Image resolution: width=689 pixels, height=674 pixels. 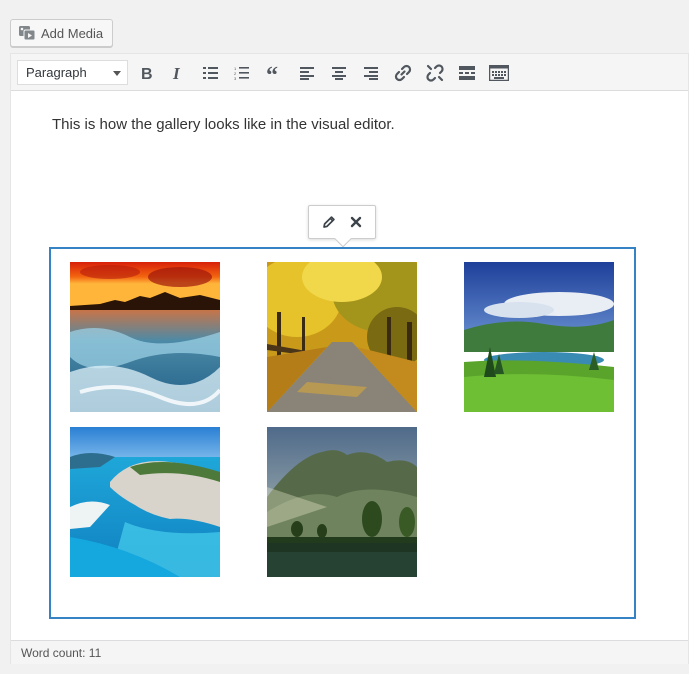 I want to click on format-select: Paragraph, so click(x=72, y=72).